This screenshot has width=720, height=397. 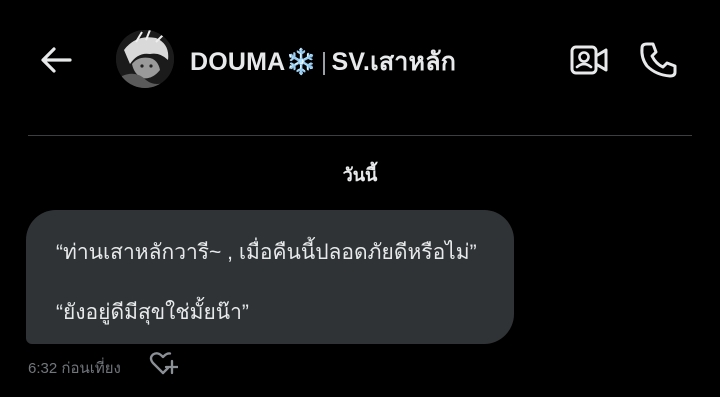 I want to click on contact-name: DOUMA, so click(x=238, y=62).